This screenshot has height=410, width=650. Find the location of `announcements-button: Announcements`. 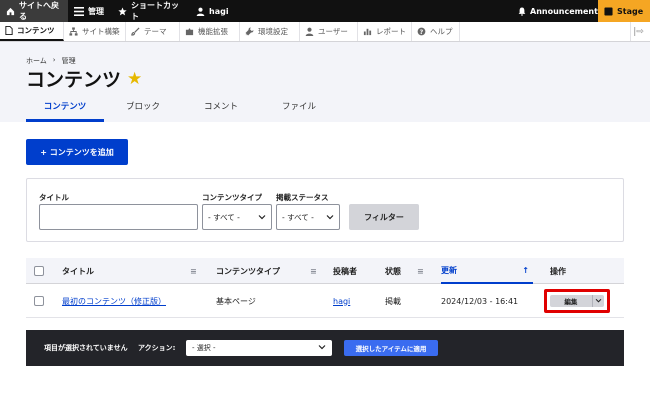

announcements-button: Announcements is located at coordinates (557, 11).